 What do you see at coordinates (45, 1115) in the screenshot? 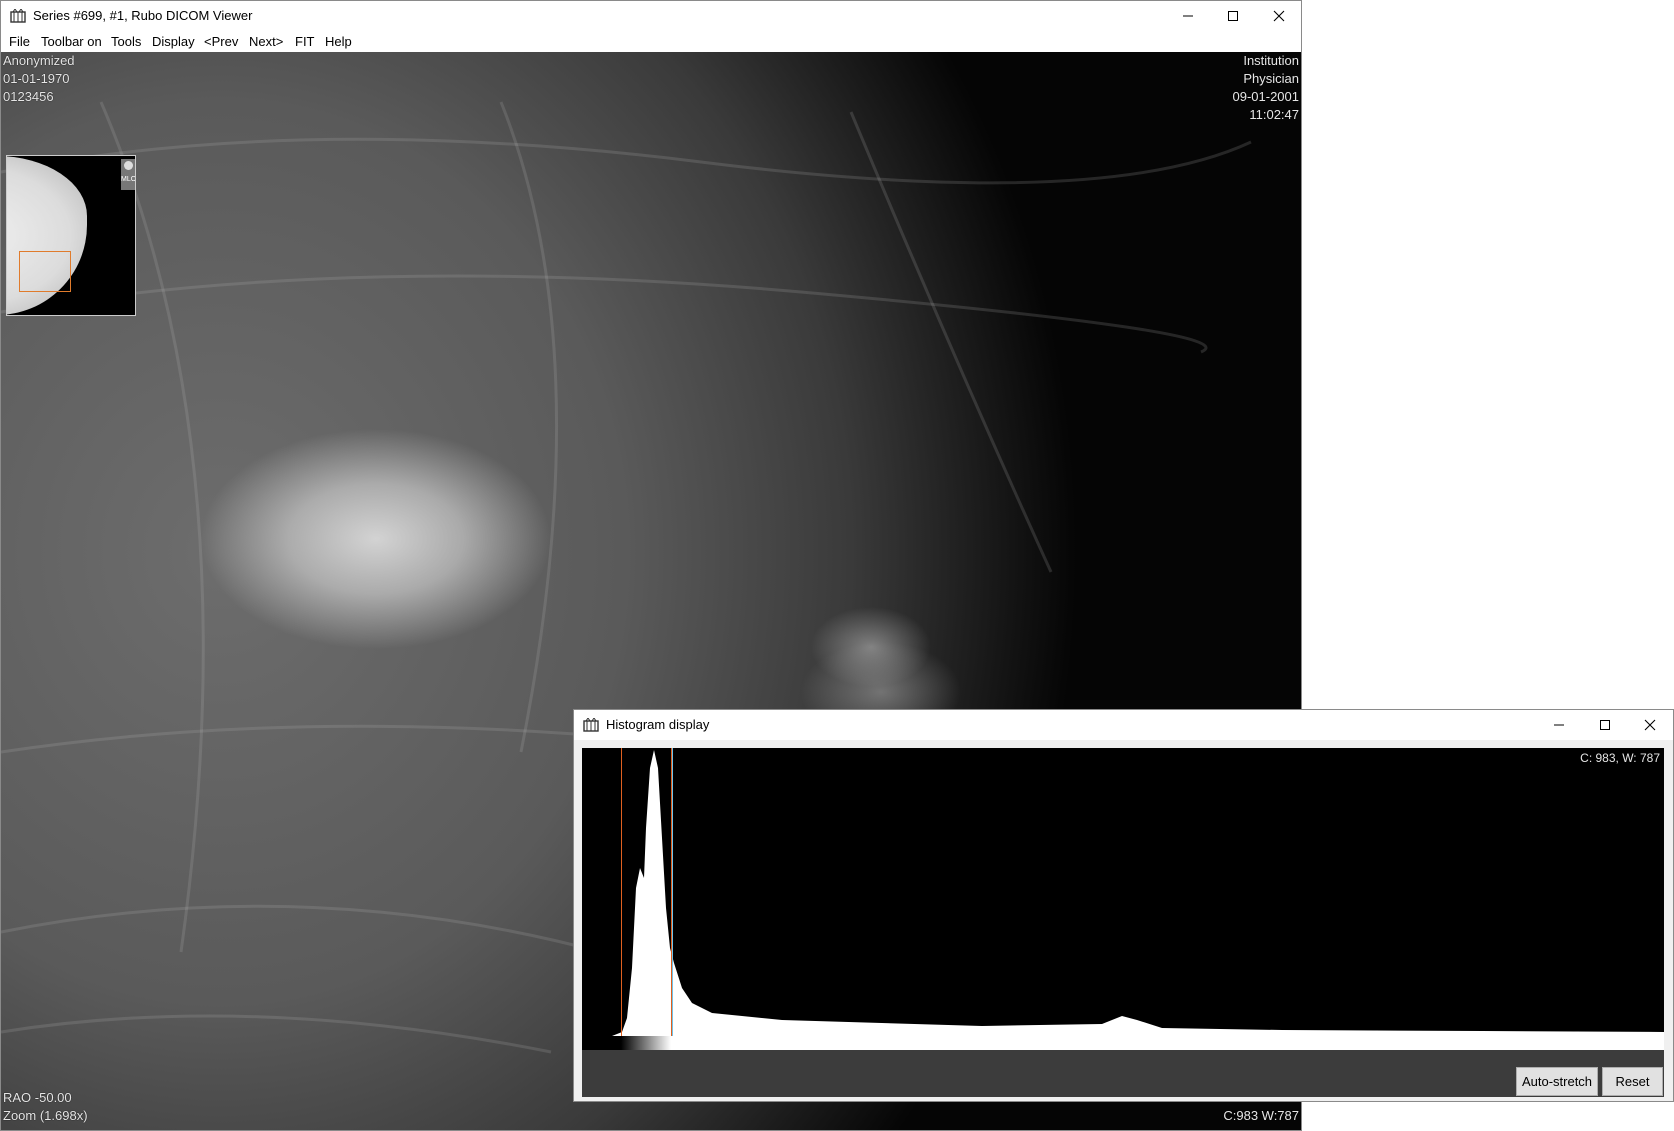
I see `overlay-zoom: Zoom (1.698x)` at bounding box center [45, 1115].